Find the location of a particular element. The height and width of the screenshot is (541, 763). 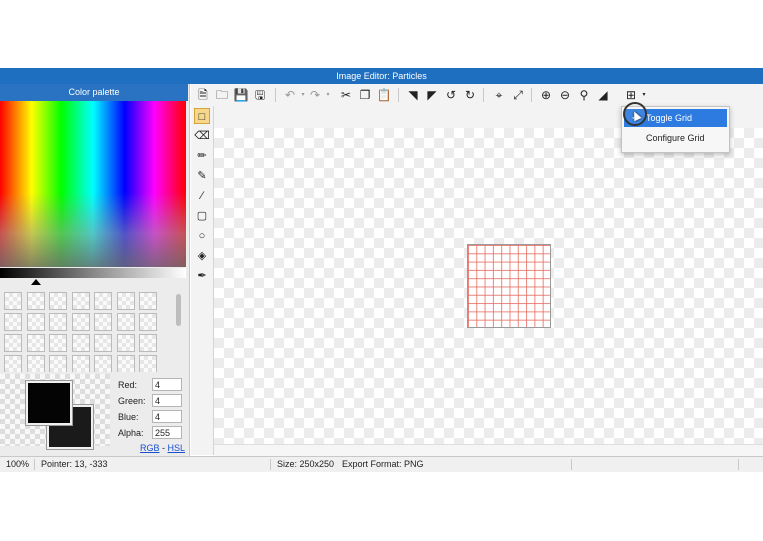

zoom-in-icon: ⊕ is located at coordinates (546, 95).